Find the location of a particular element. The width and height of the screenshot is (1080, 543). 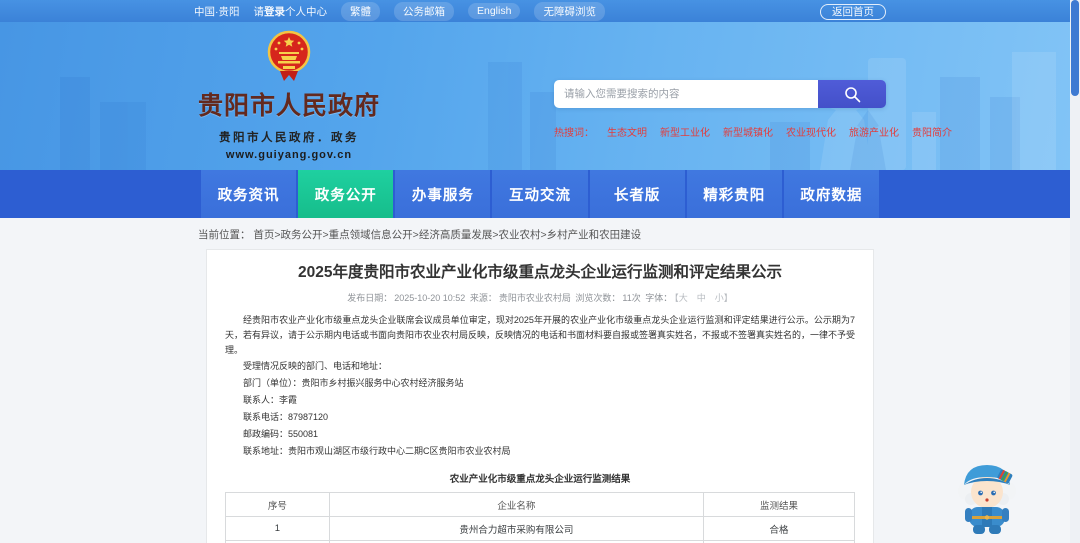

font-size-label: 字体： is located at coordinates (659, 298).